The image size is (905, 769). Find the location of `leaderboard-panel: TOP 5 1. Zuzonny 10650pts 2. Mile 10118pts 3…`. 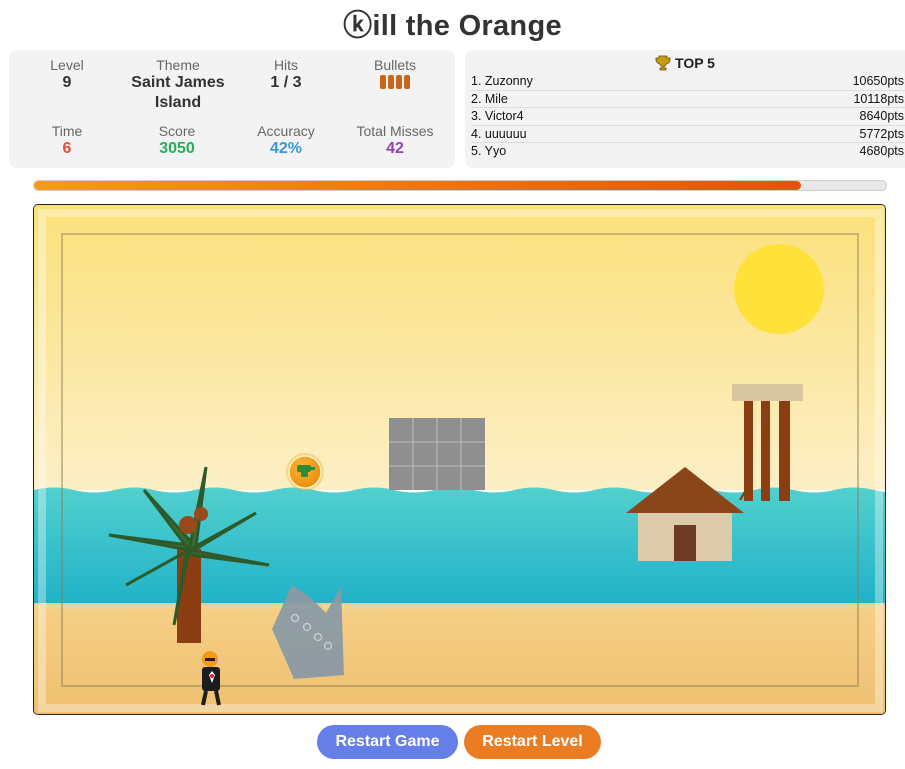

leaderboard-panel: TOP 5 1. Zuzonny 10650pts 2. Mile 10118pts 3… is located at coordinates (685, 109).